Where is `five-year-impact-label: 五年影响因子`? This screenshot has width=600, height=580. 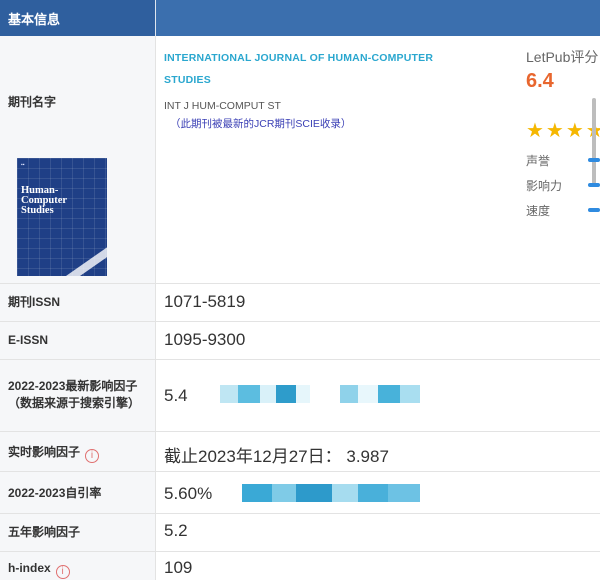
five-year-impact-label: 五年影响因子 is located at coordinates (44, 532).